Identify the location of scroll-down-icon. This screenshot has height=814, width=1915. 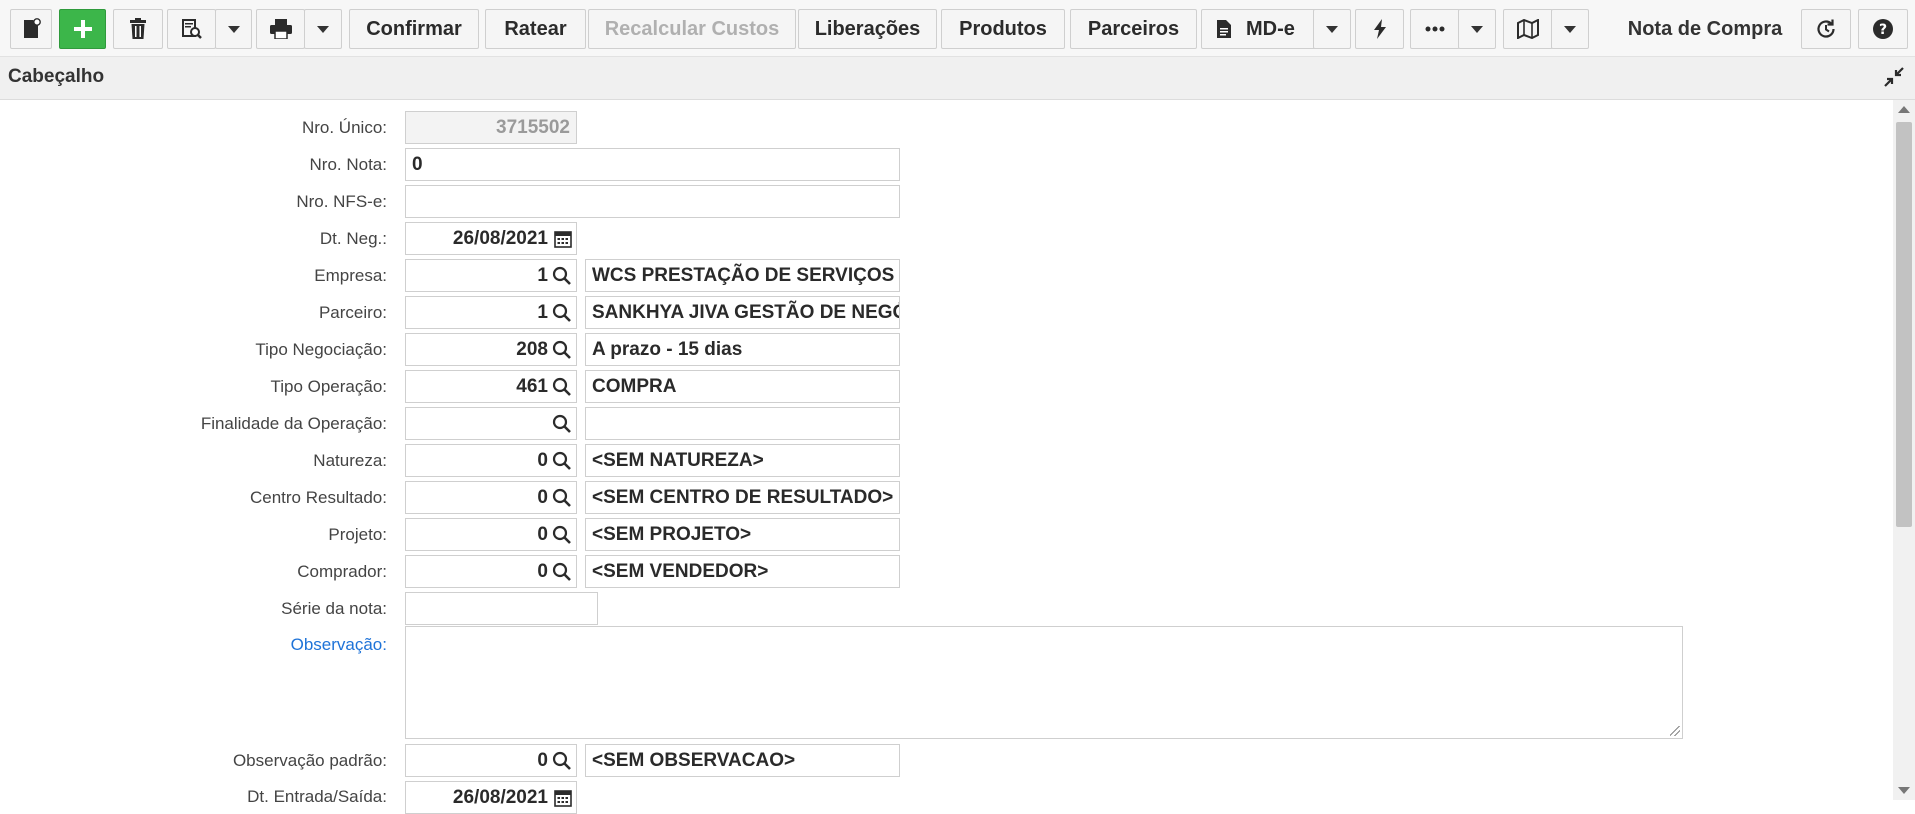
(1904, 790).